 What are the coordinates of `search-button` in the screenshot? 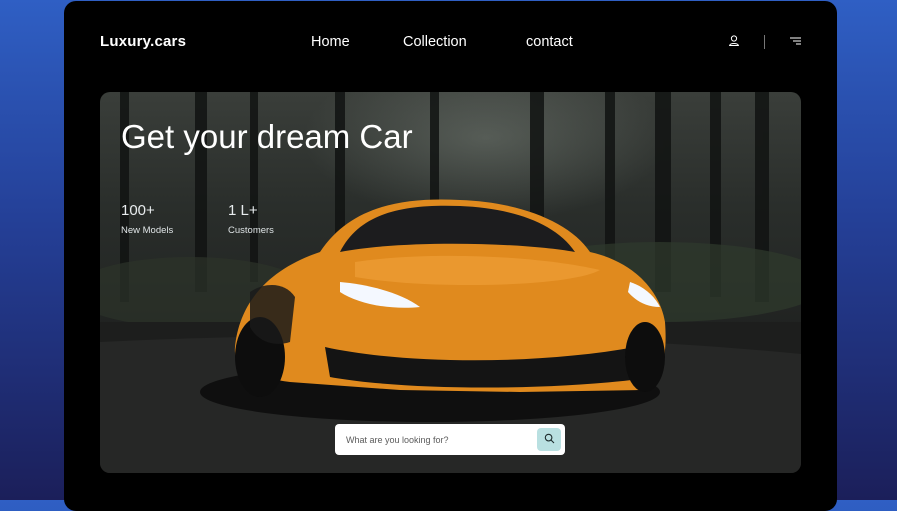 It's located at (549, 439).